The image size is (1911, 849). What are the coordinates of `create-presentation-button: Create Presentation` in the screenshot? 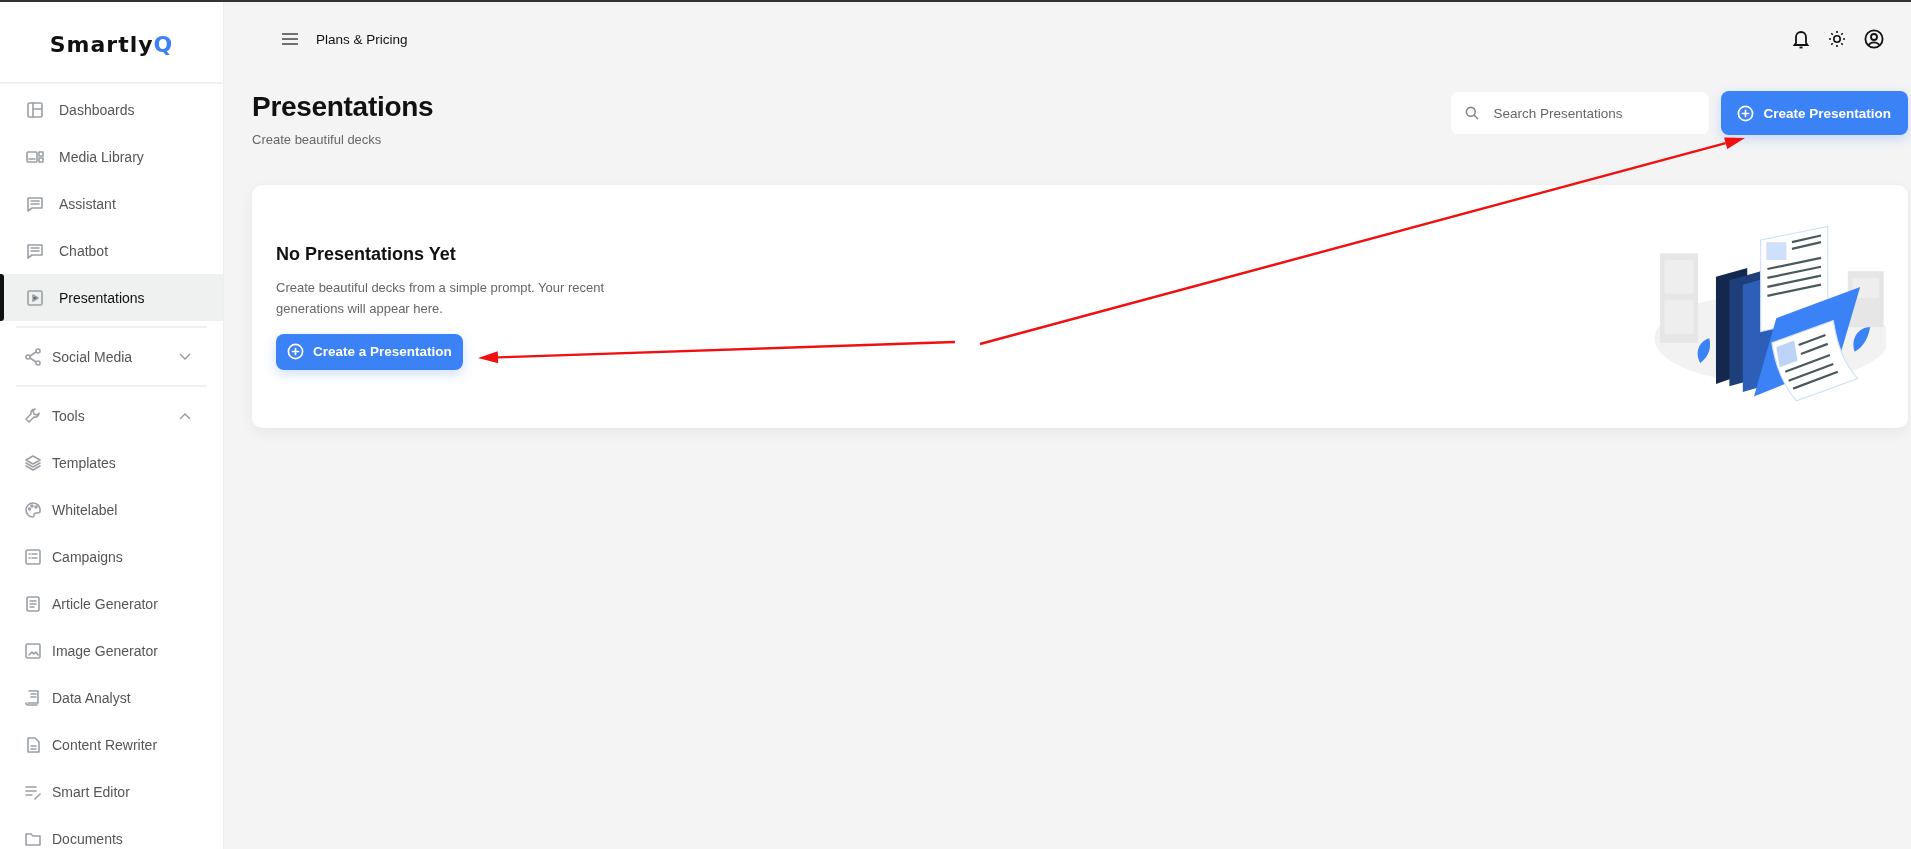 It's located at (1814, 113).